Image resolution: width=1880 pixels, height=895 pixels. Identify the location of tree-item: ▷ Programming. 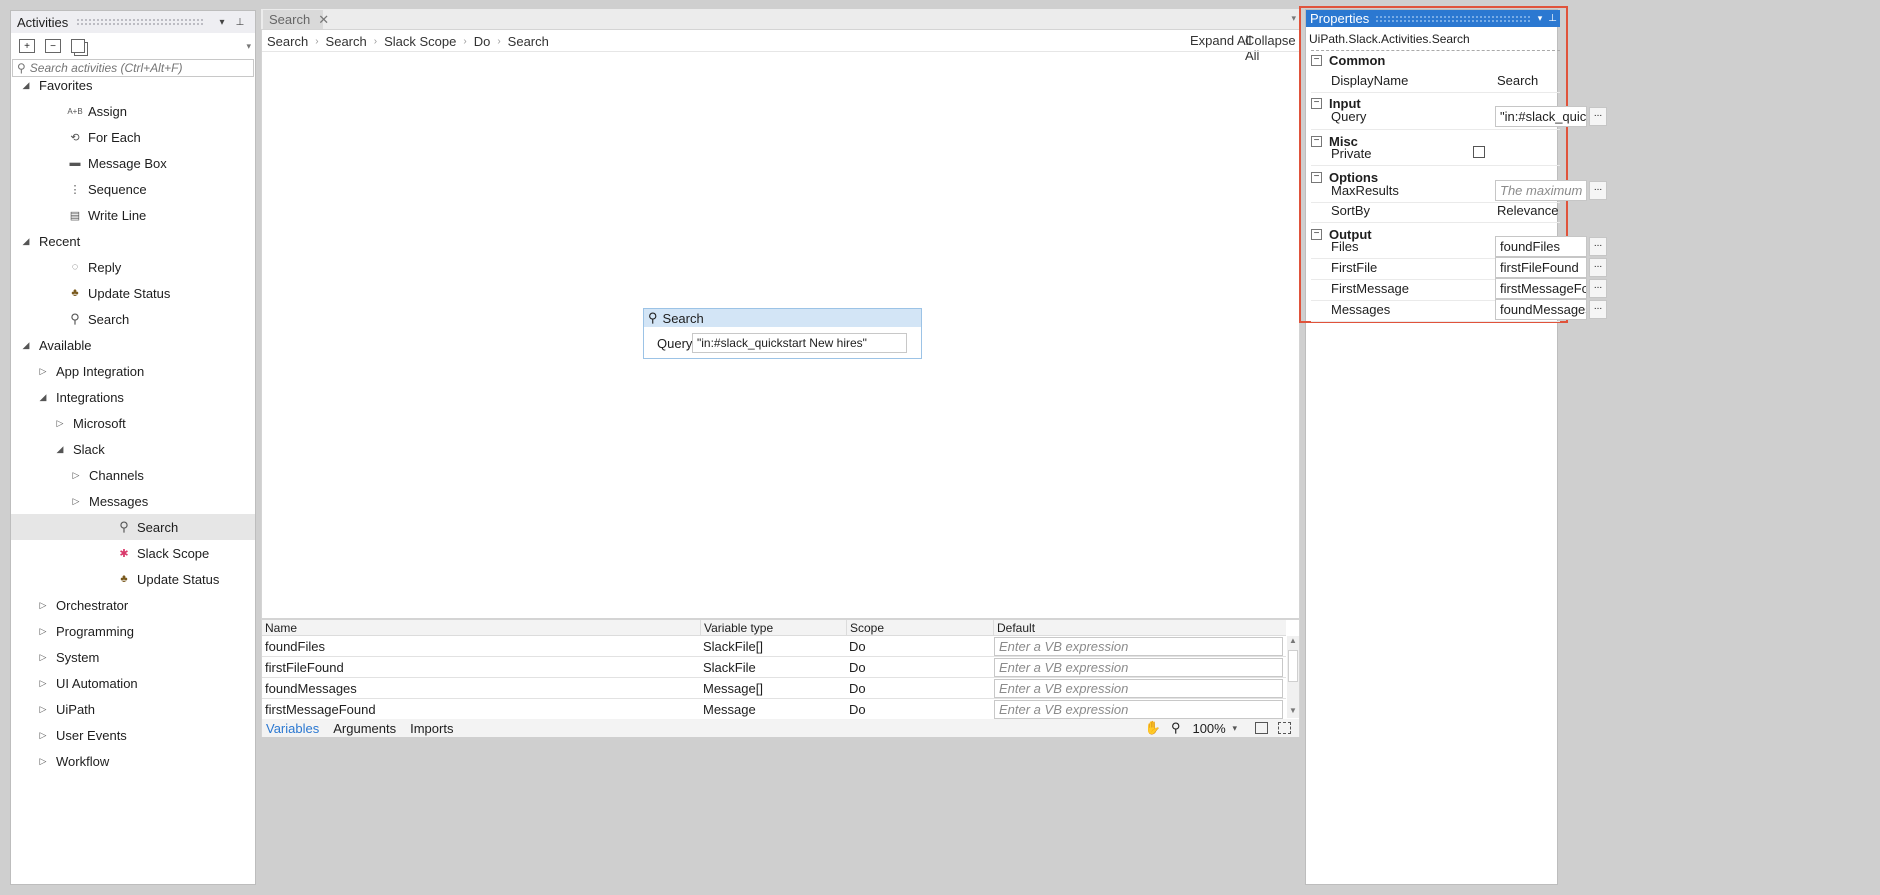
(133, 631).